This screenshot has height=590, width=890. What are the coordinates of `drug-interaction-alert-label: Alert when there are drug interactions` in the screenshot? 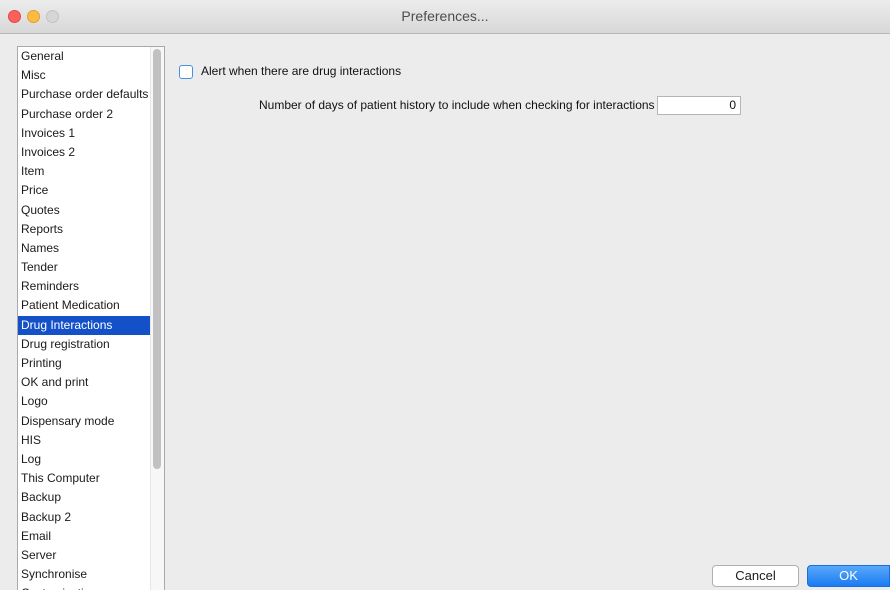 It's located at (301, 71).